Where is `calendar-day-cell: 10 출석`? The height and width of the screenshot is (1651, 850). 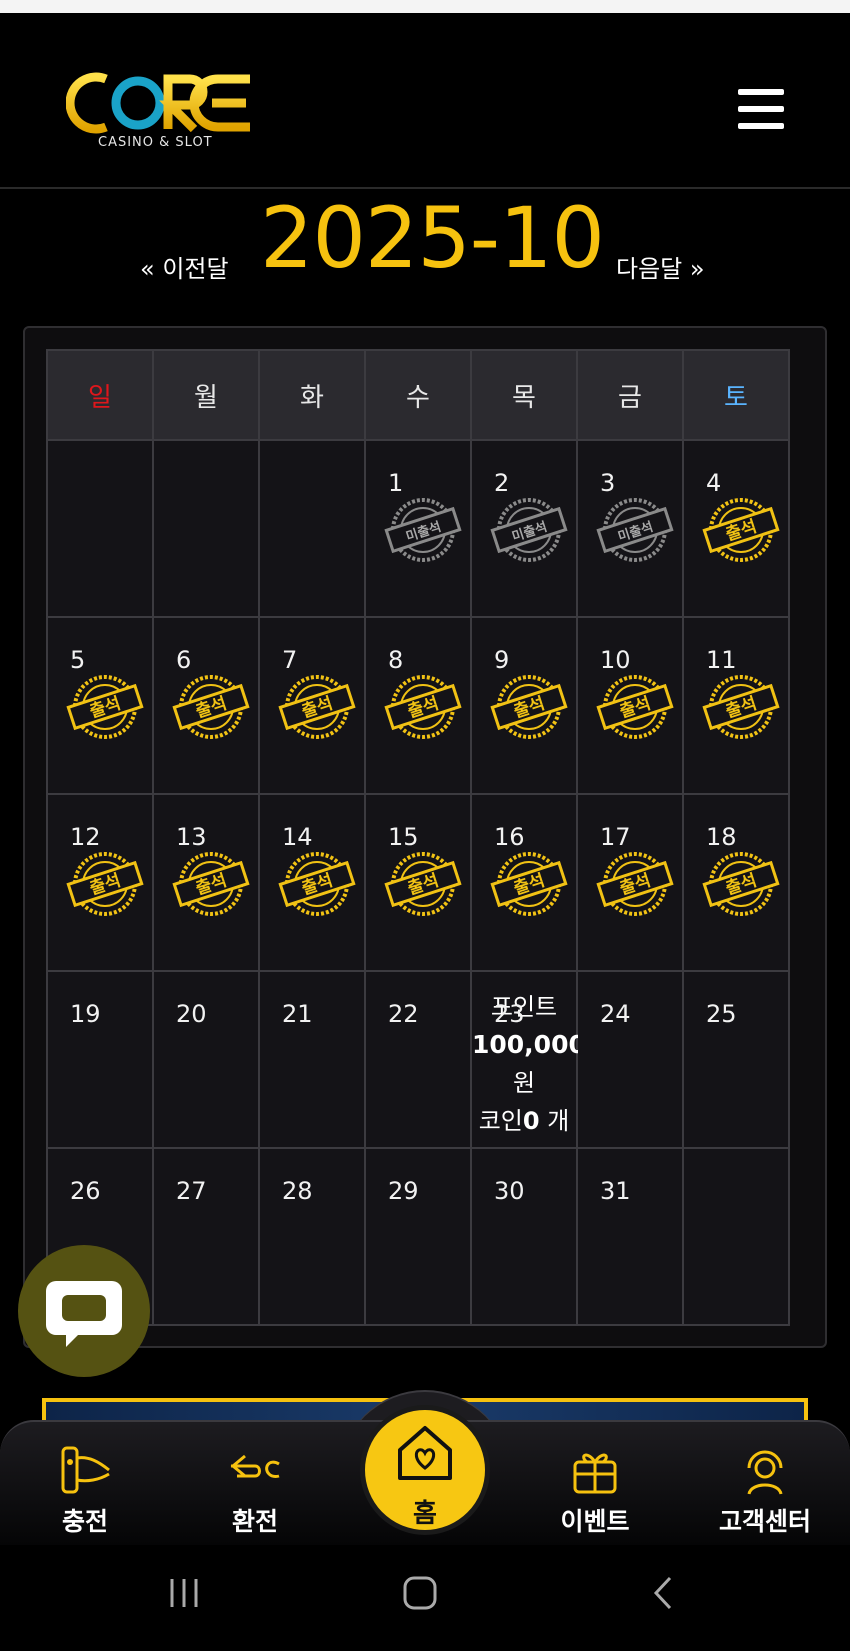
calendar-day-cell: 10 출석 is located at coordinates (630, 705).